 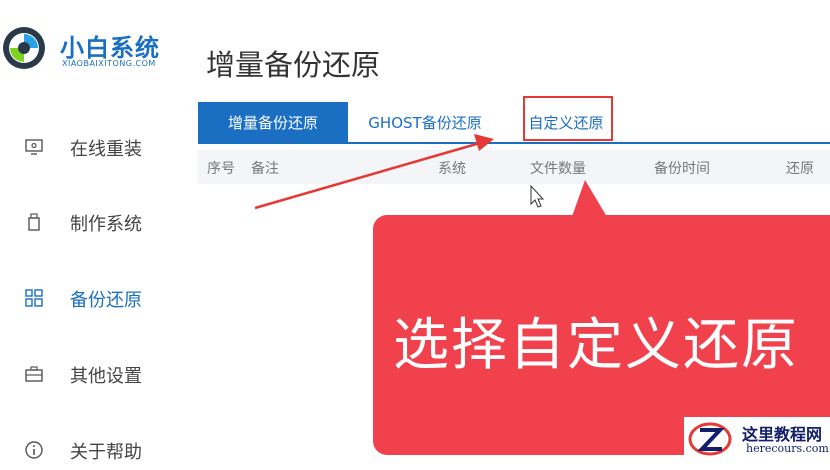 What do you see at coordinates (34, 374) in the screenshot?
I see `briefcase-icon` at bounding box center [34, 374].